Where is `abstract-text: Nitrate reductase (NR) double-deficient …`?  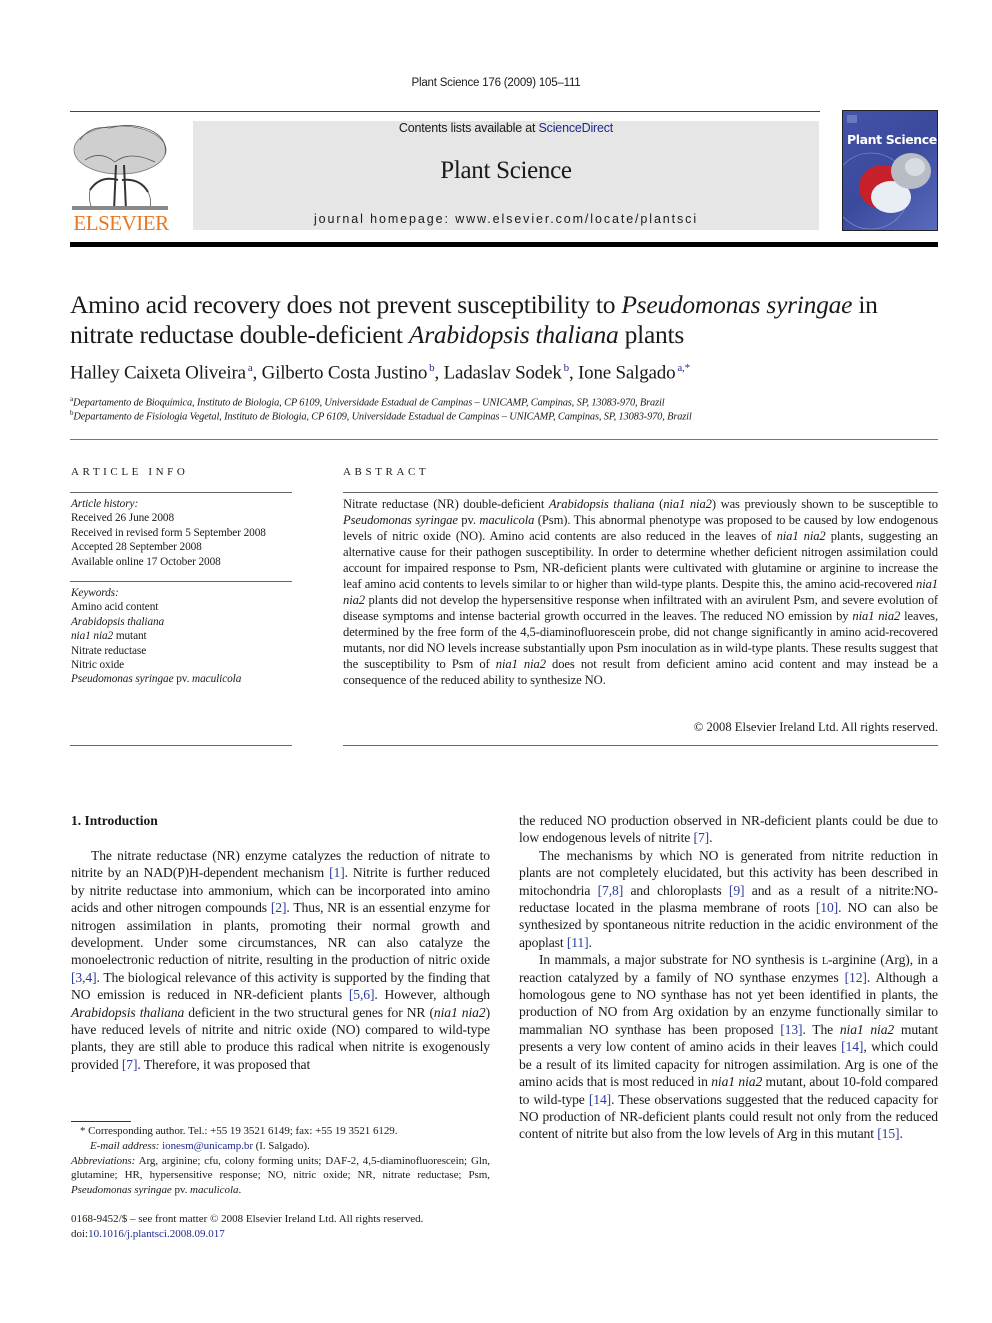
abstract-text: Nitrate reductase (NR) double-deficient … is located at coordinates (640, 592).